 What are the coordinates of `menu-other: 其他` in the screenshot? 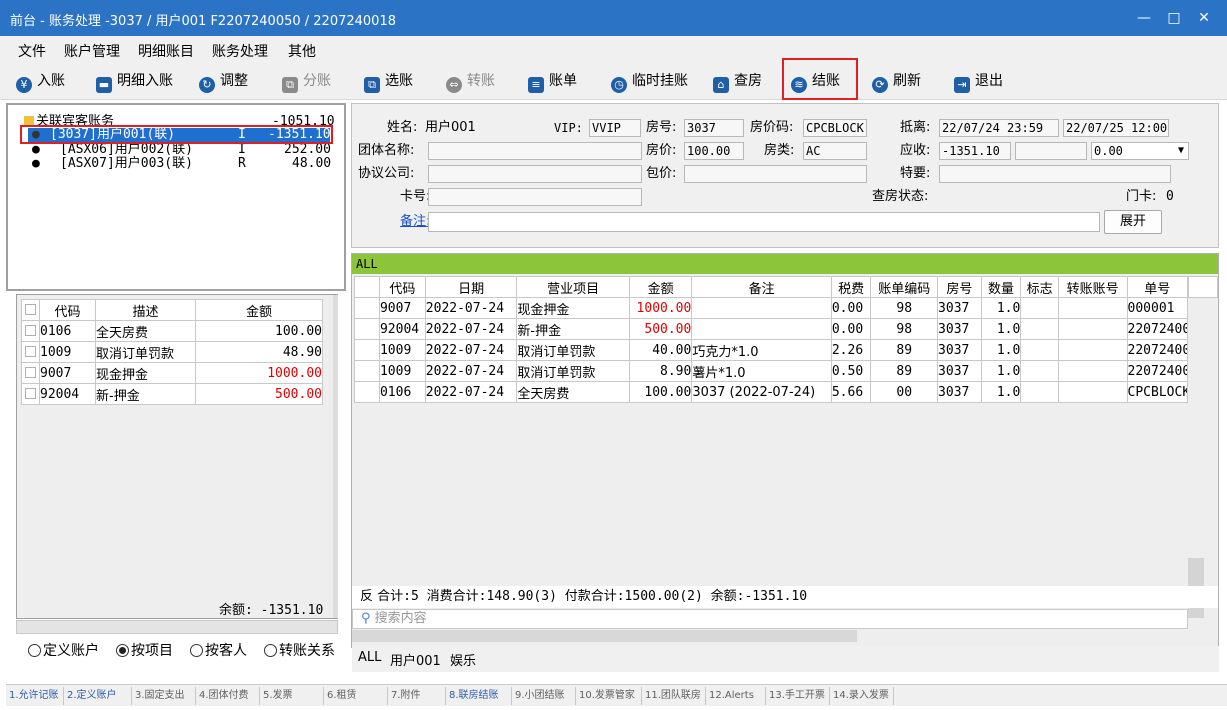 It's located at (302, 51).